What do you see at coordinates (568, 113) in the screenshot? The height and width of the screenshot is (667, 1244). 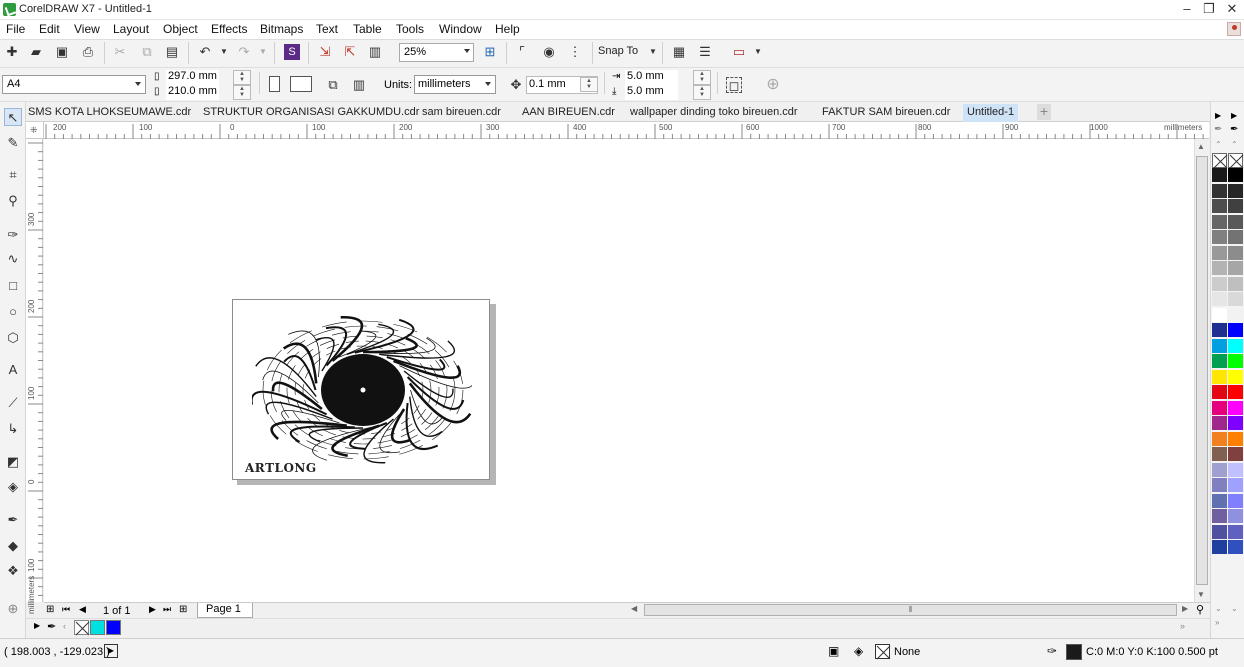 I see `document-tab: AAN BIREUEN.cdr` at bounding box center [568, 113].